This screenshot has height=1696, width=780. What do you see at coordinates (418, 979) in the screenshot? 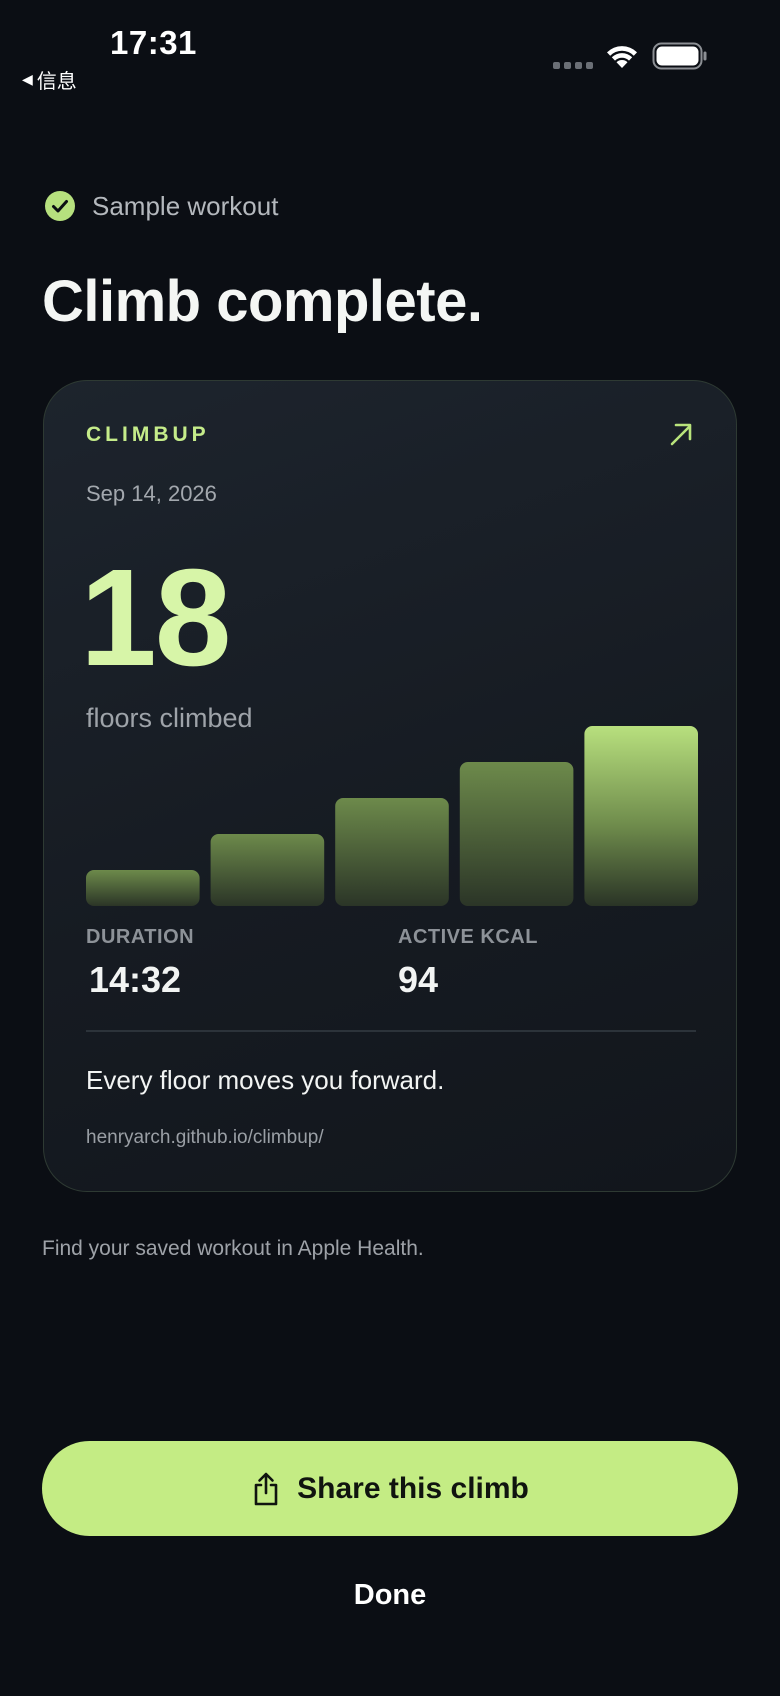
I see `active-kcal-value: 94` at bounding box center [418, 979].